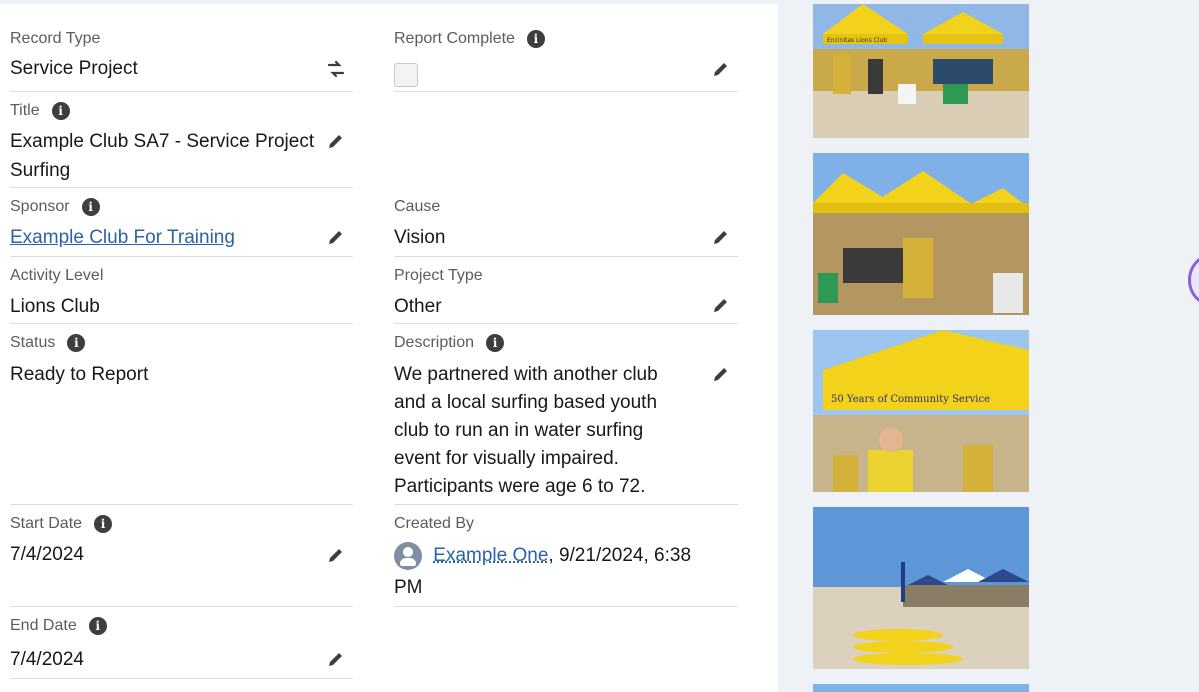 The image size is (1199, 692). Describe the element at coordinates (46, 524) in the screenshot. I see `label-text: Start Date` at that location.